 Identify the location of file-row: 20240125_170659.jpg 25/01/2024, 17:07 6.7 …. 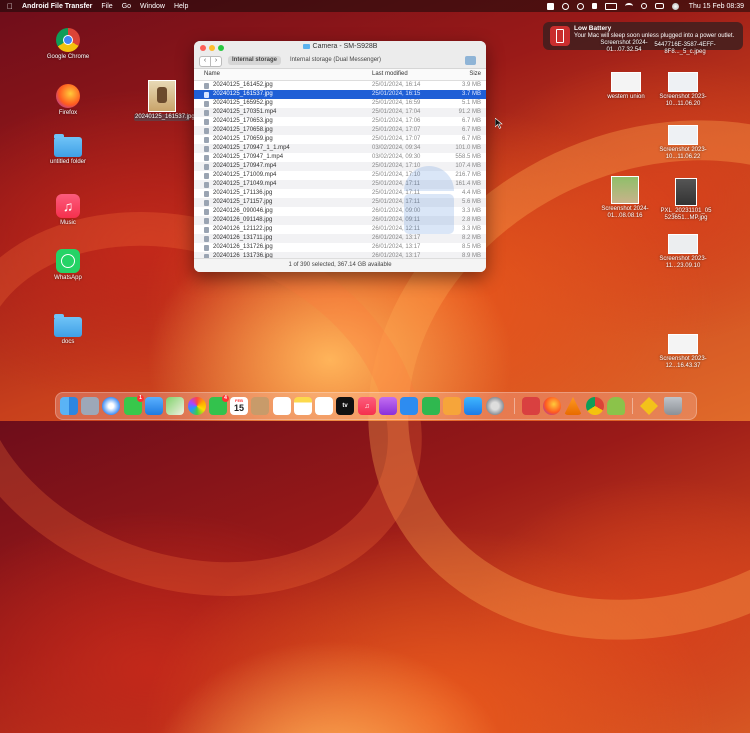
(340, 139).